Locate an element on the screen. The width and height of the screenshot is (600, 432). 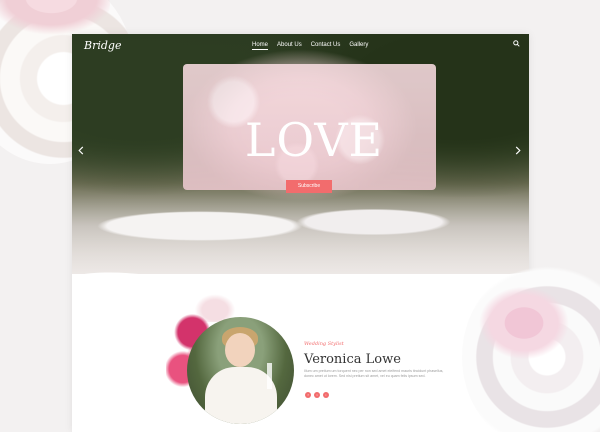
profile-name: Veronica Lowe is located at coordinates (352, 359).